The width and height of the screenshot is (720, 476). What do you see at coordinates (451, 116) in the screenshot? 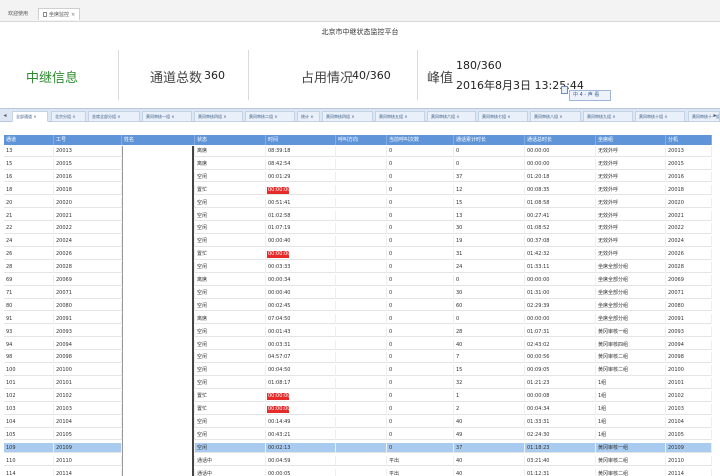
I see `group-tab: 黄冈审核六组 ×` at bounding box center [451, 116].